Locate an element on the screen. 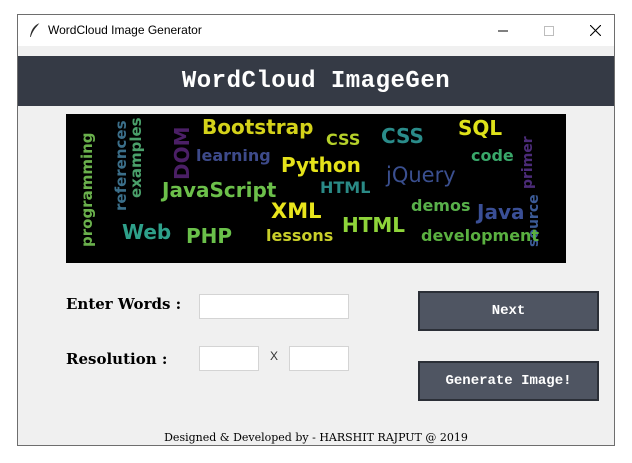  word-lessons: lessons is located at coordinates (300, 235).